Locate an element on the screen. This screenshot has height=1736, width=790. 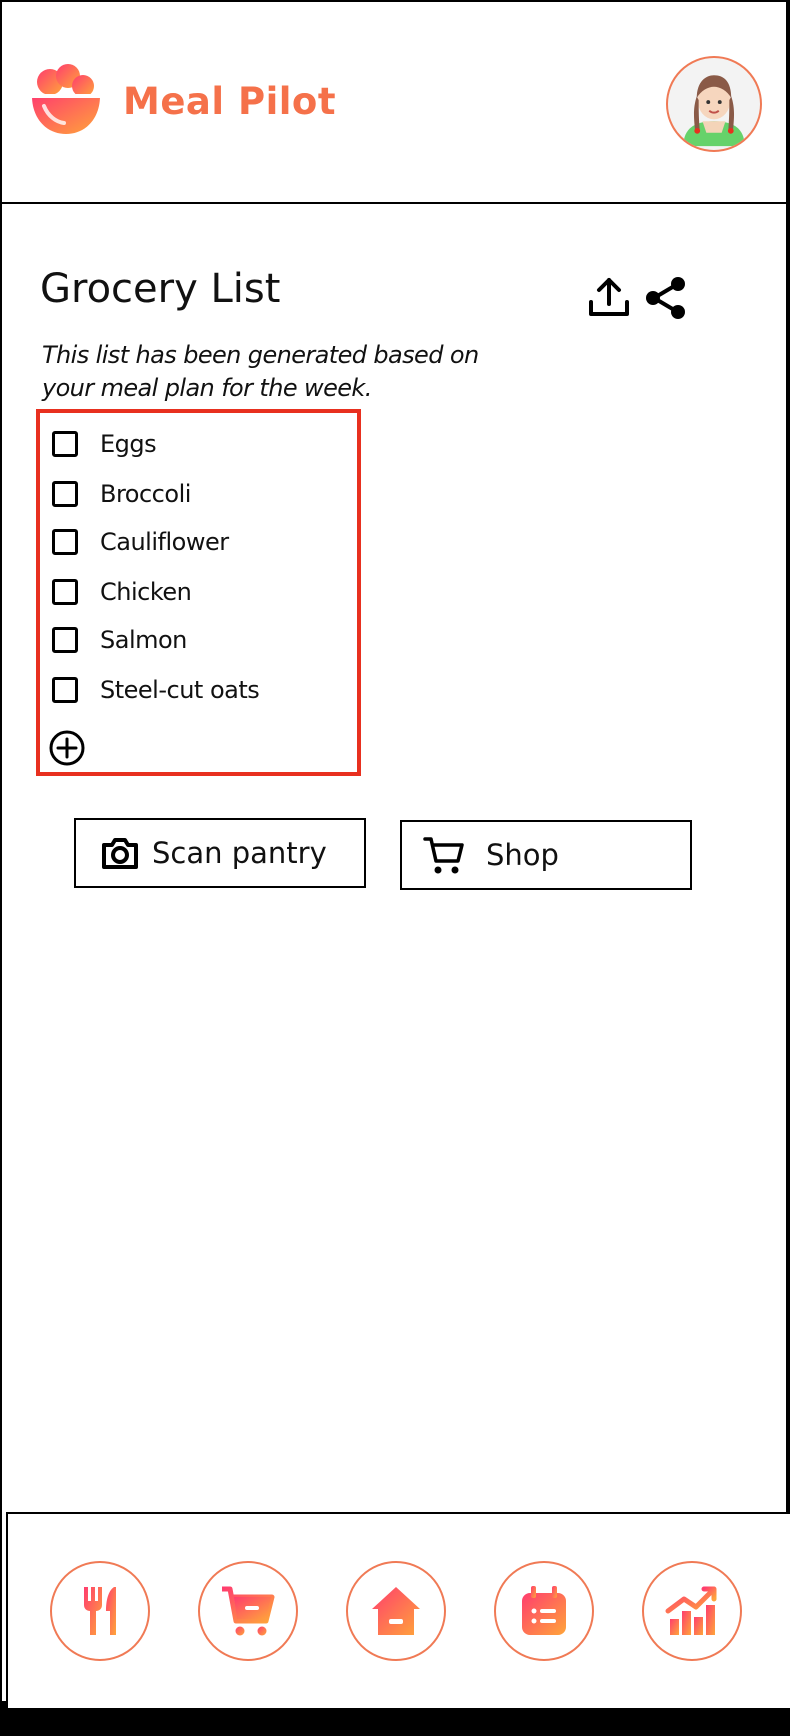
list-item: Eggs is located at coordinates (104, 444).